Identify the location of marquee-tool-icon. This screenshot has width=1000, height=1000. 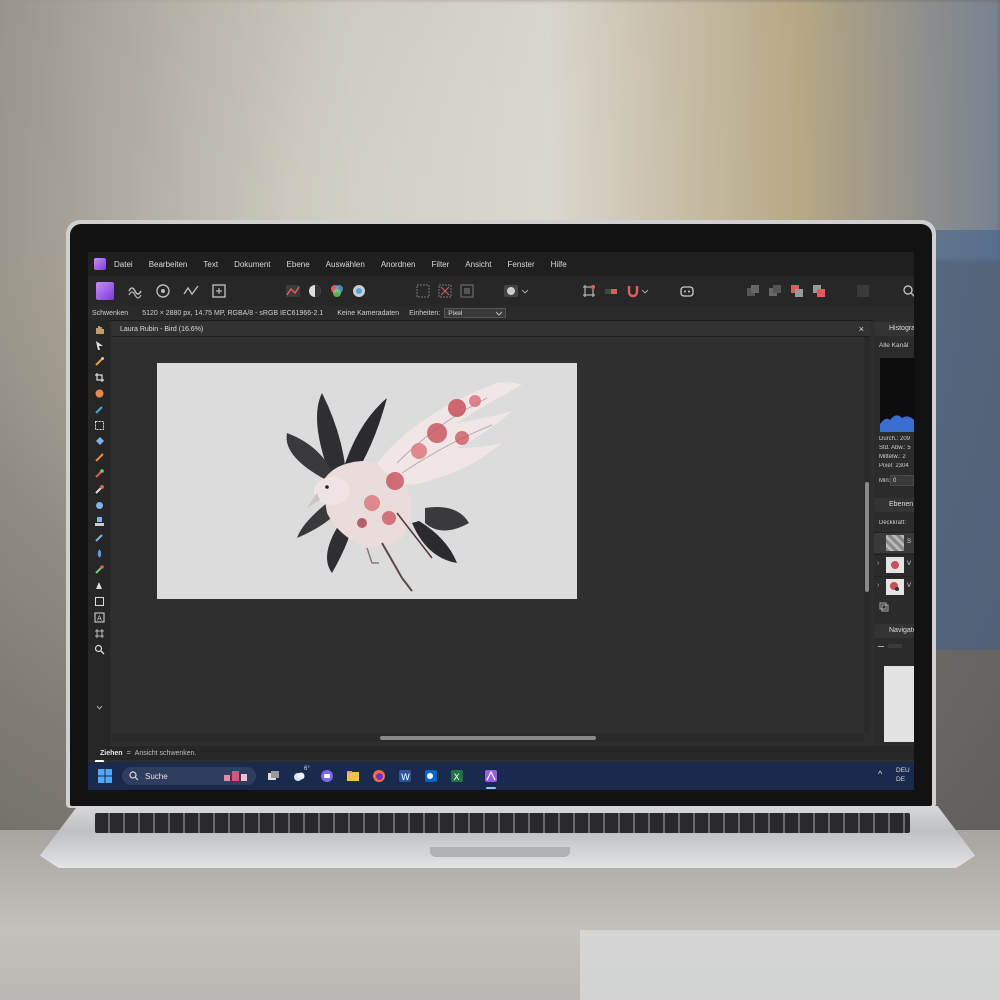
(99, 425).